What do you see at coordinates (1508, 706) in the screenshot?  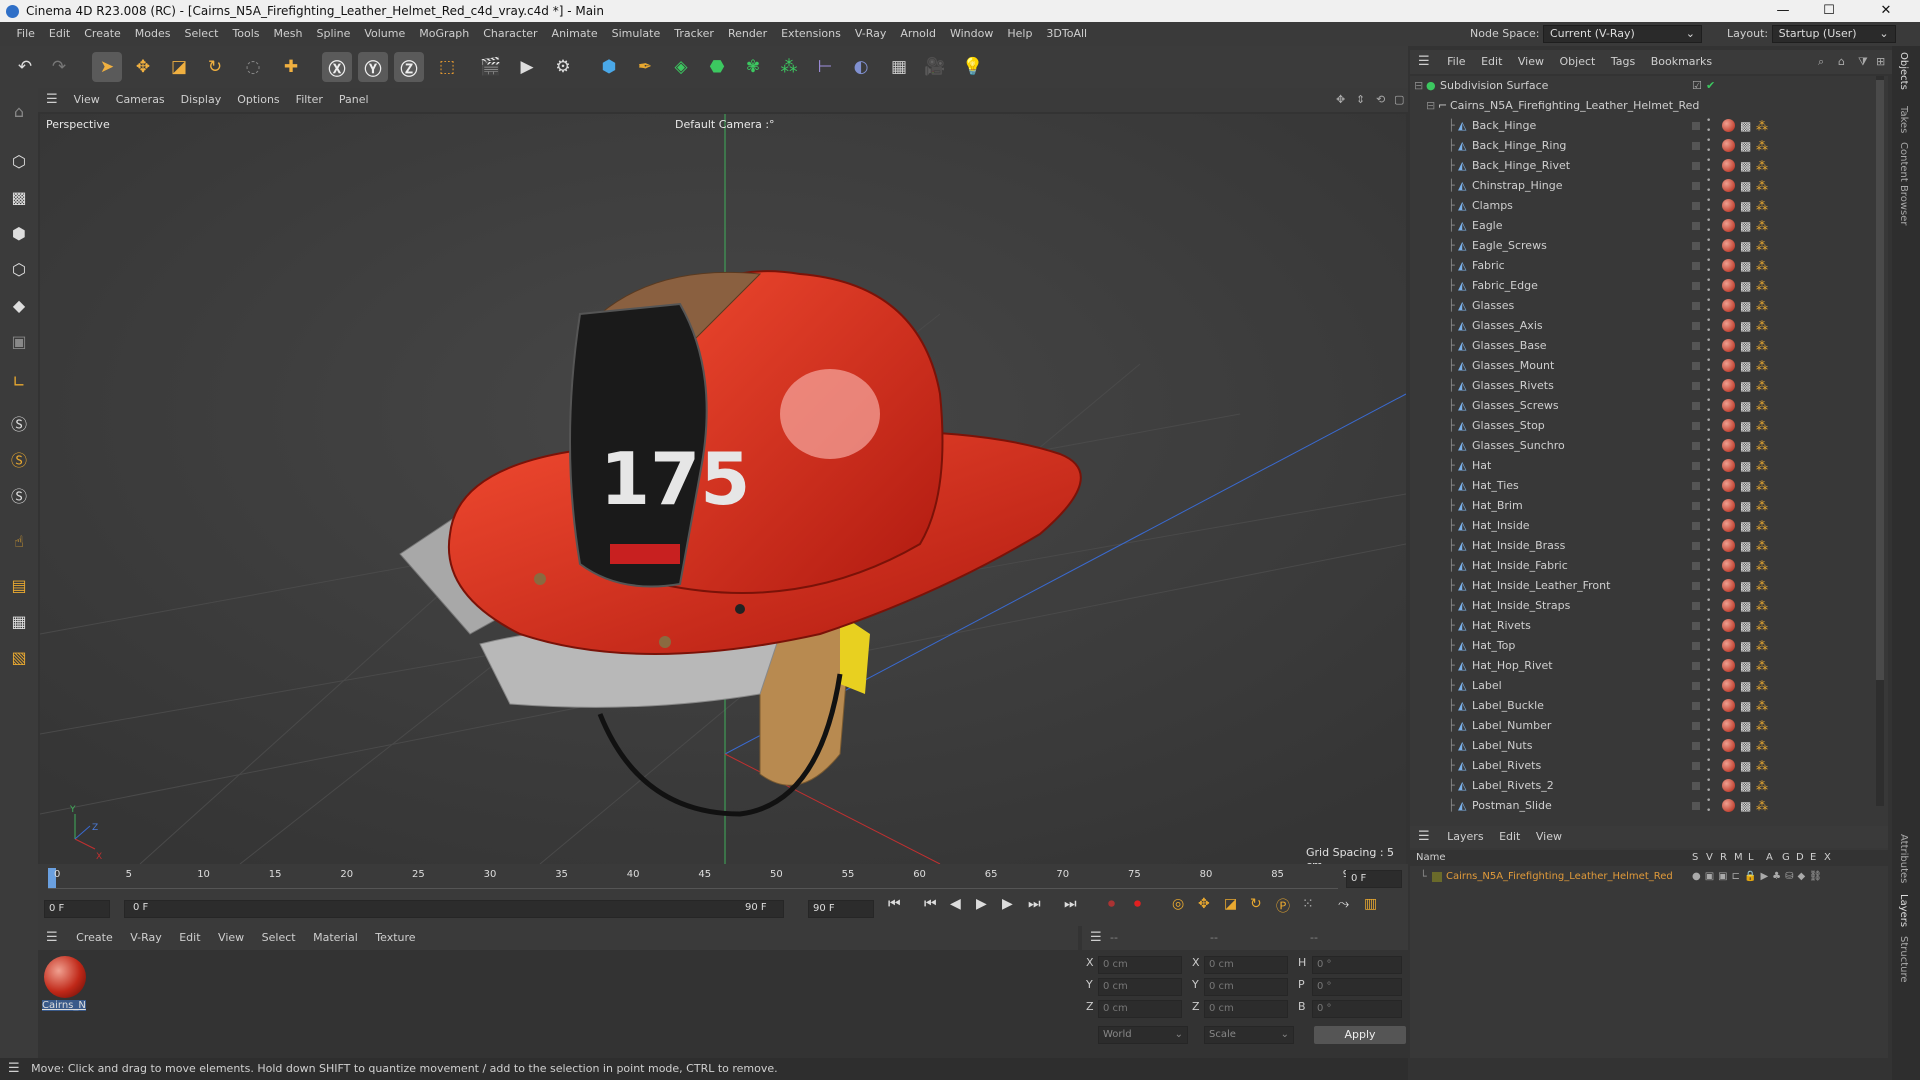 I see `object-name: Label_Buckle` at bounding box center [1508, 706].